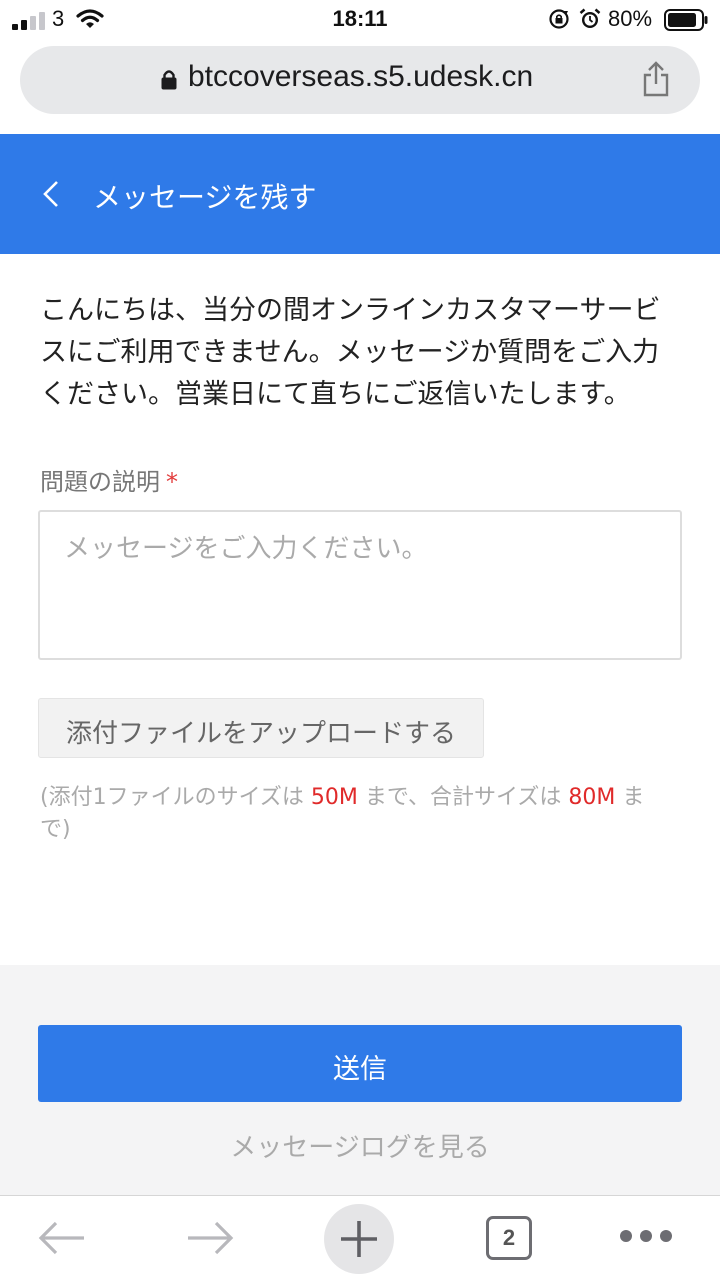  Describe the element at coordinates (51, 194) in the screenshot. I see `back-chevron-icon` at that location.